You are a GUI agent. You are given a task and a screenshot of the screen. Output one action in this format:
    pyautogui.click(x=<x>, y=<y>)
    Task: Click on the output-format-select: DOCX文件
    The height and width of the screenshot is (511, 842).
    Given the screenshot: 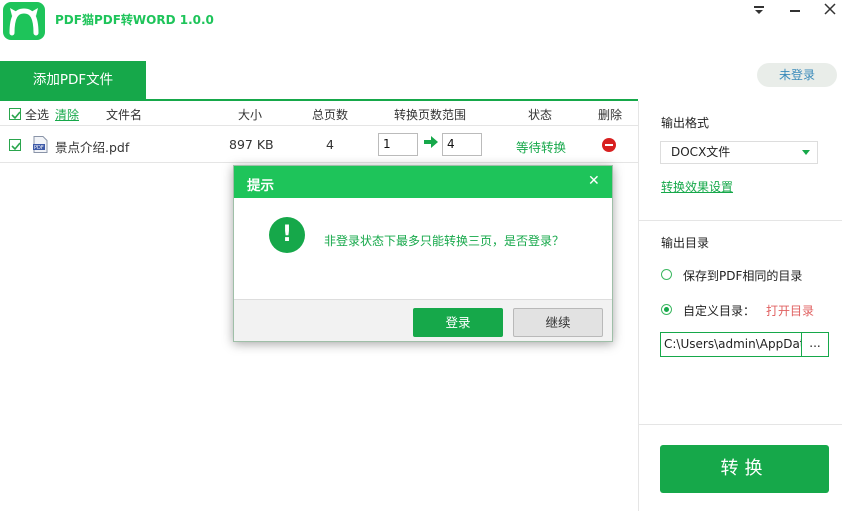 What is the action you would take?
    pyautogui.click(x=739, y=152)
    